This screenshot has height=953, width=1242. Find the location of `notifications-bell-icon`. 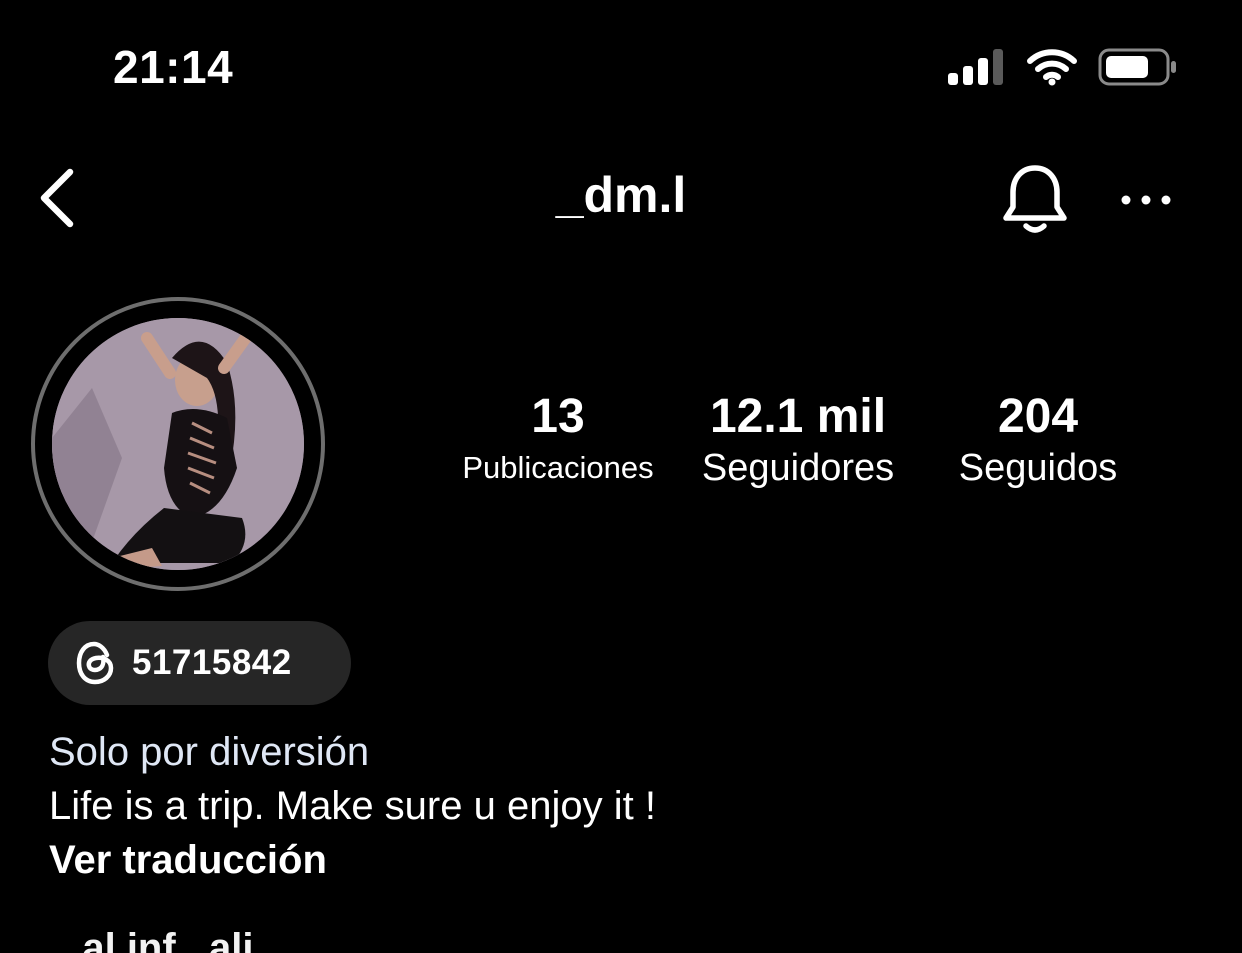

notifications-bell-icon is located at coordinates (1035, 199).